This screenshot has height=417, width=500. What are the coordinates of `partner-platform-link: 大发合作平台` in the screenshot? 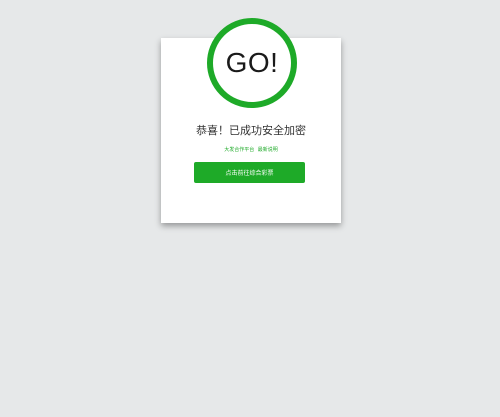 It's located at (239, 150).